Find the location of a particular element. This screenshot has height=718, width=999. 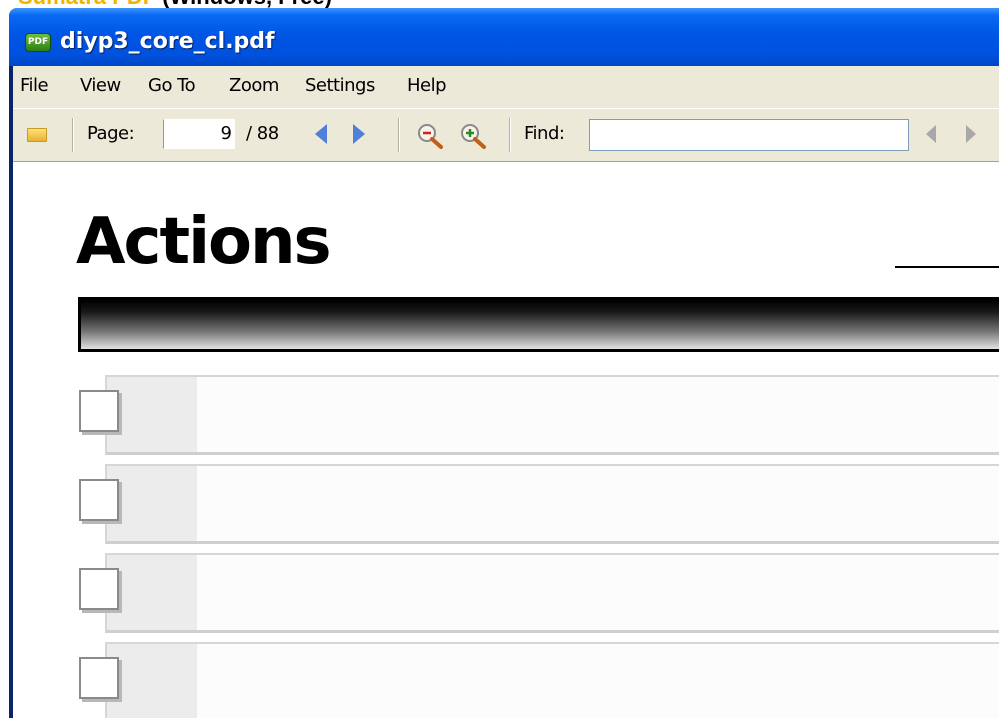

page-label: Page: is located at coordinates (111, 133).